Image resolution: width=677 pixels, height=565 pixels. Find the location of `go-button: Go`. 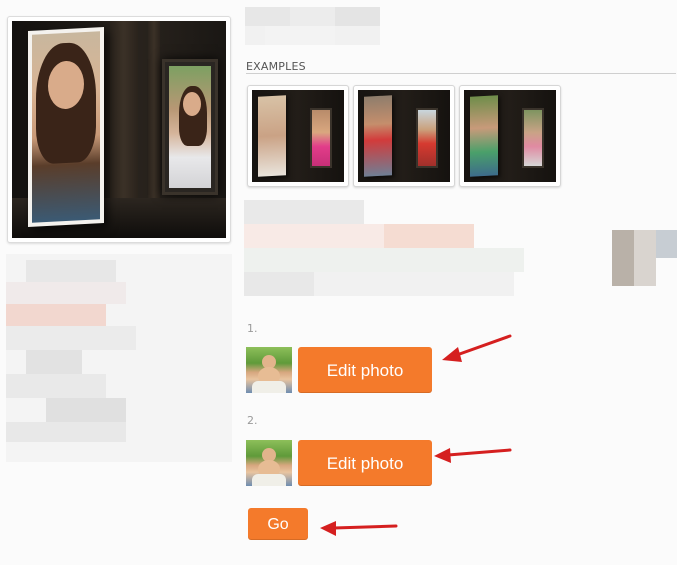

go-button: Go is located at coordinates (278, 524).